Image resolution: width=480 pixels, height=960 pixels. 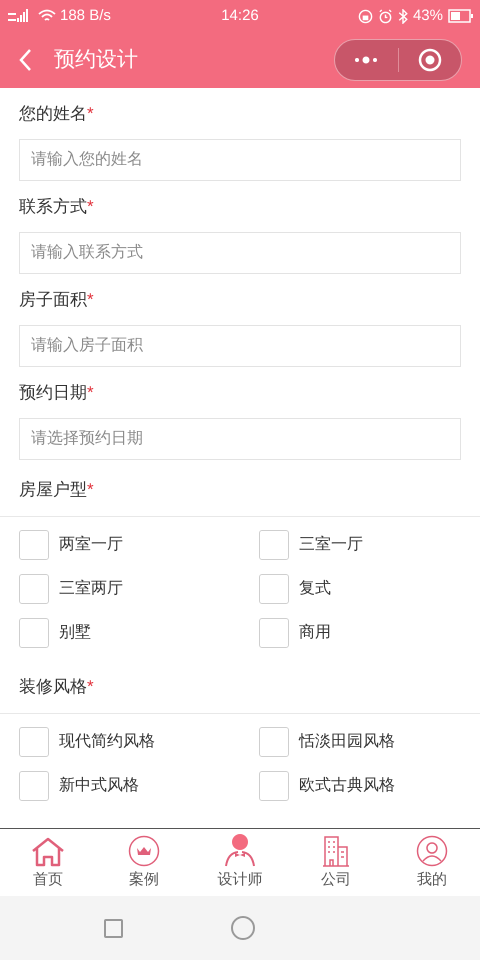 I want to click on tab-bar-item: 首页, so click(x=48, y=862).